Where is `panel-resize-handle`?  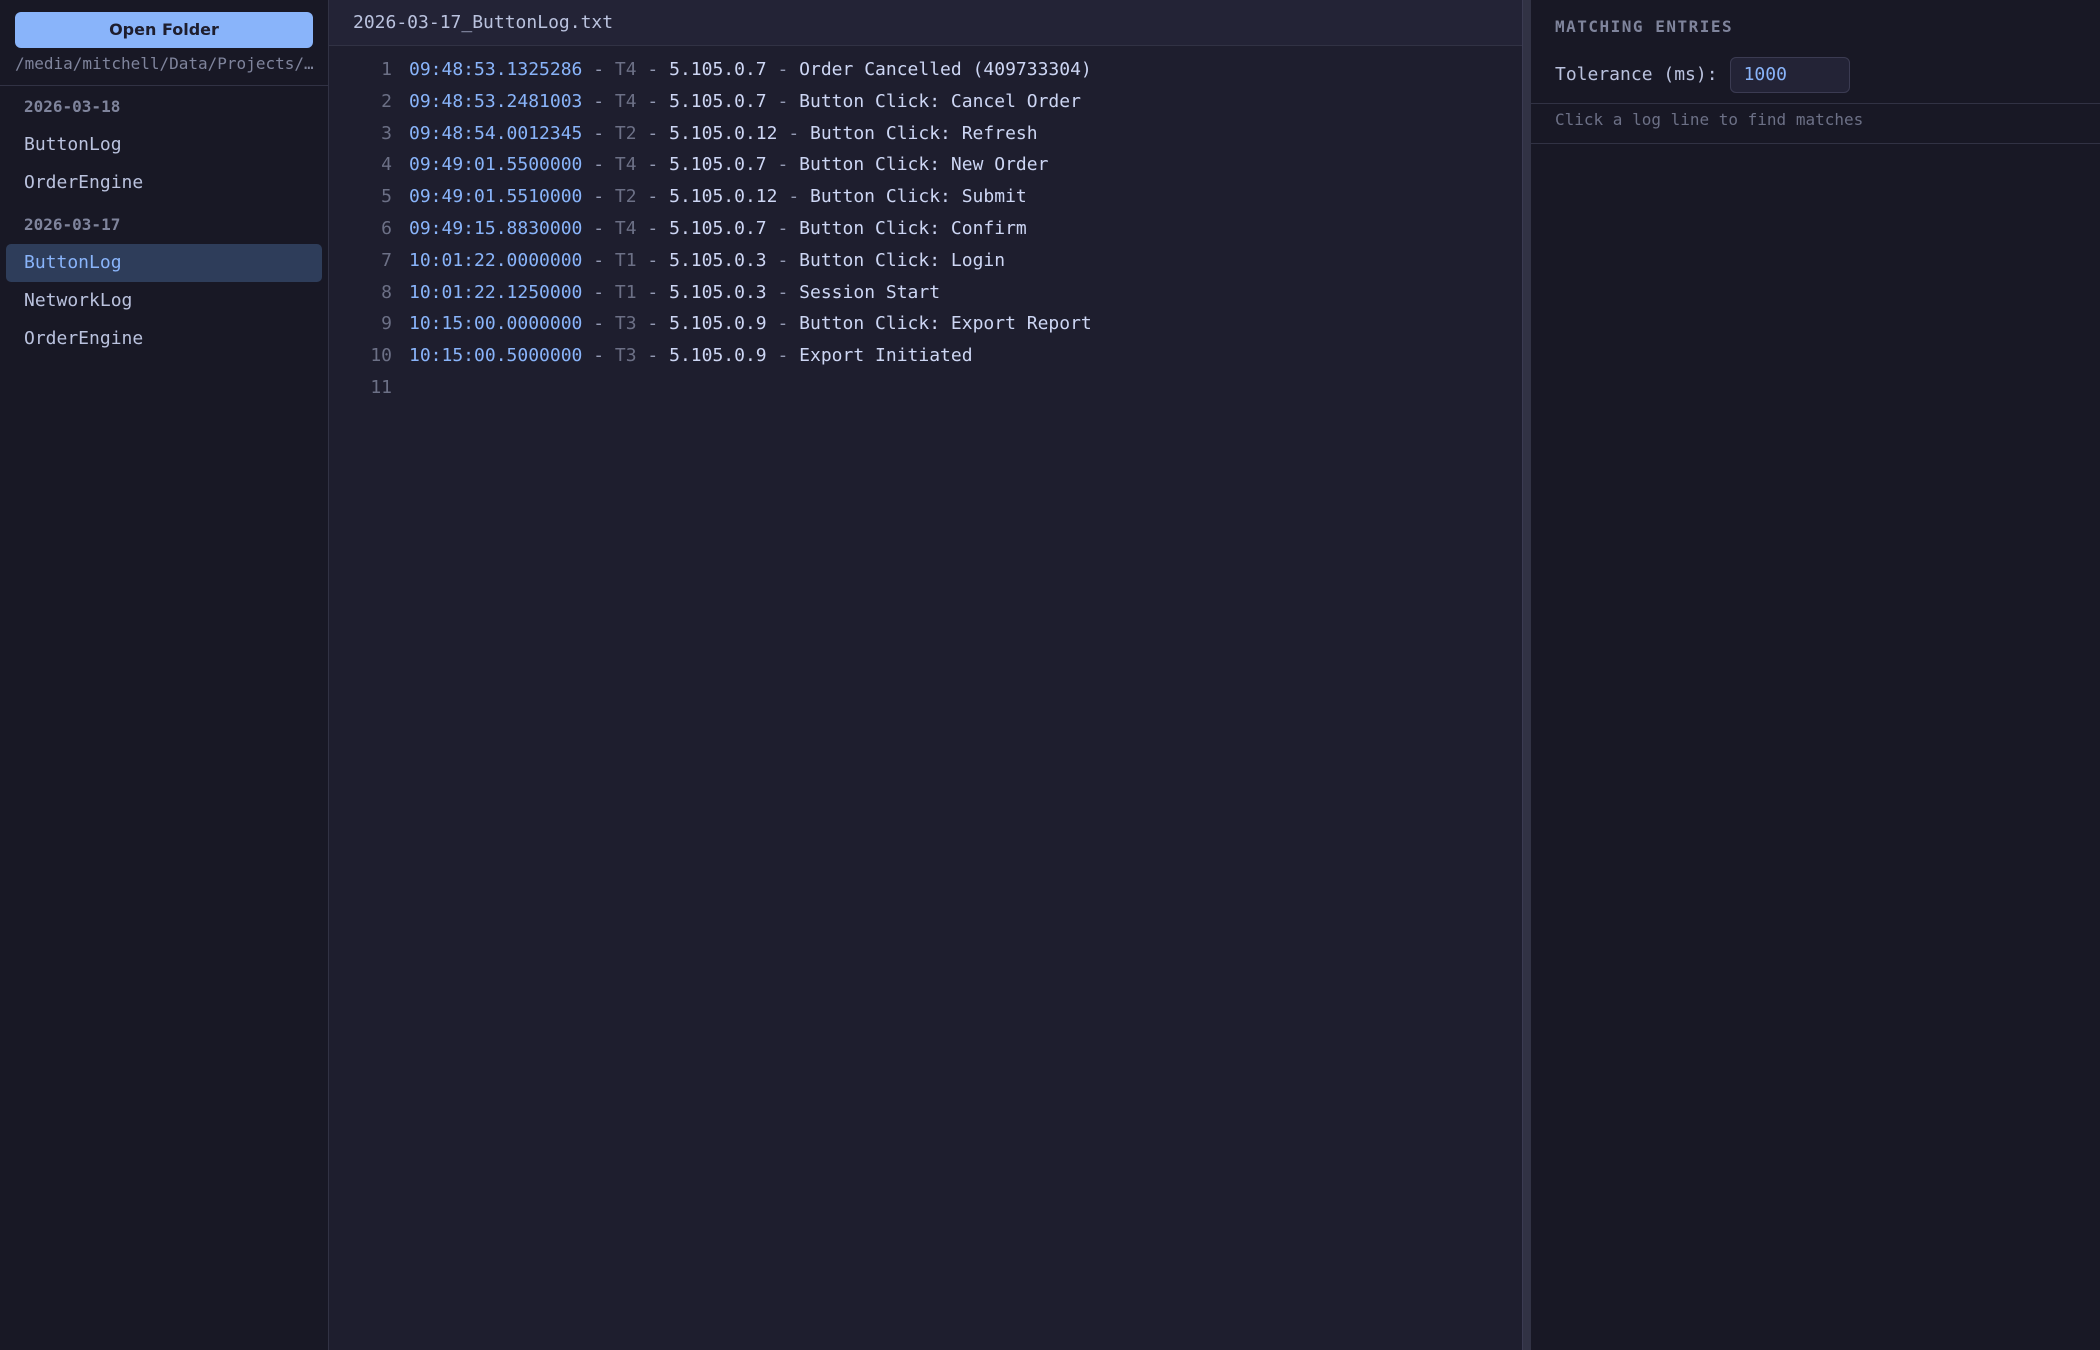
panel-resize-handle is located at coordinates (1526, 675).